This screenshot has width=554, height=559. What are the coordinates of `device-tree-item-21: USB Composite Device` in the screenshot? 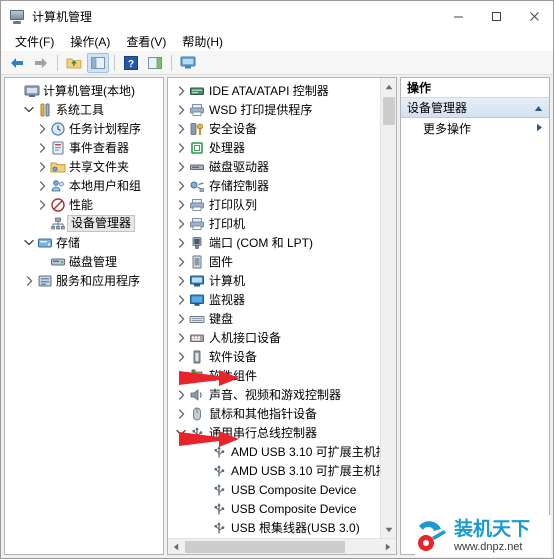 It's located at (282, 489).